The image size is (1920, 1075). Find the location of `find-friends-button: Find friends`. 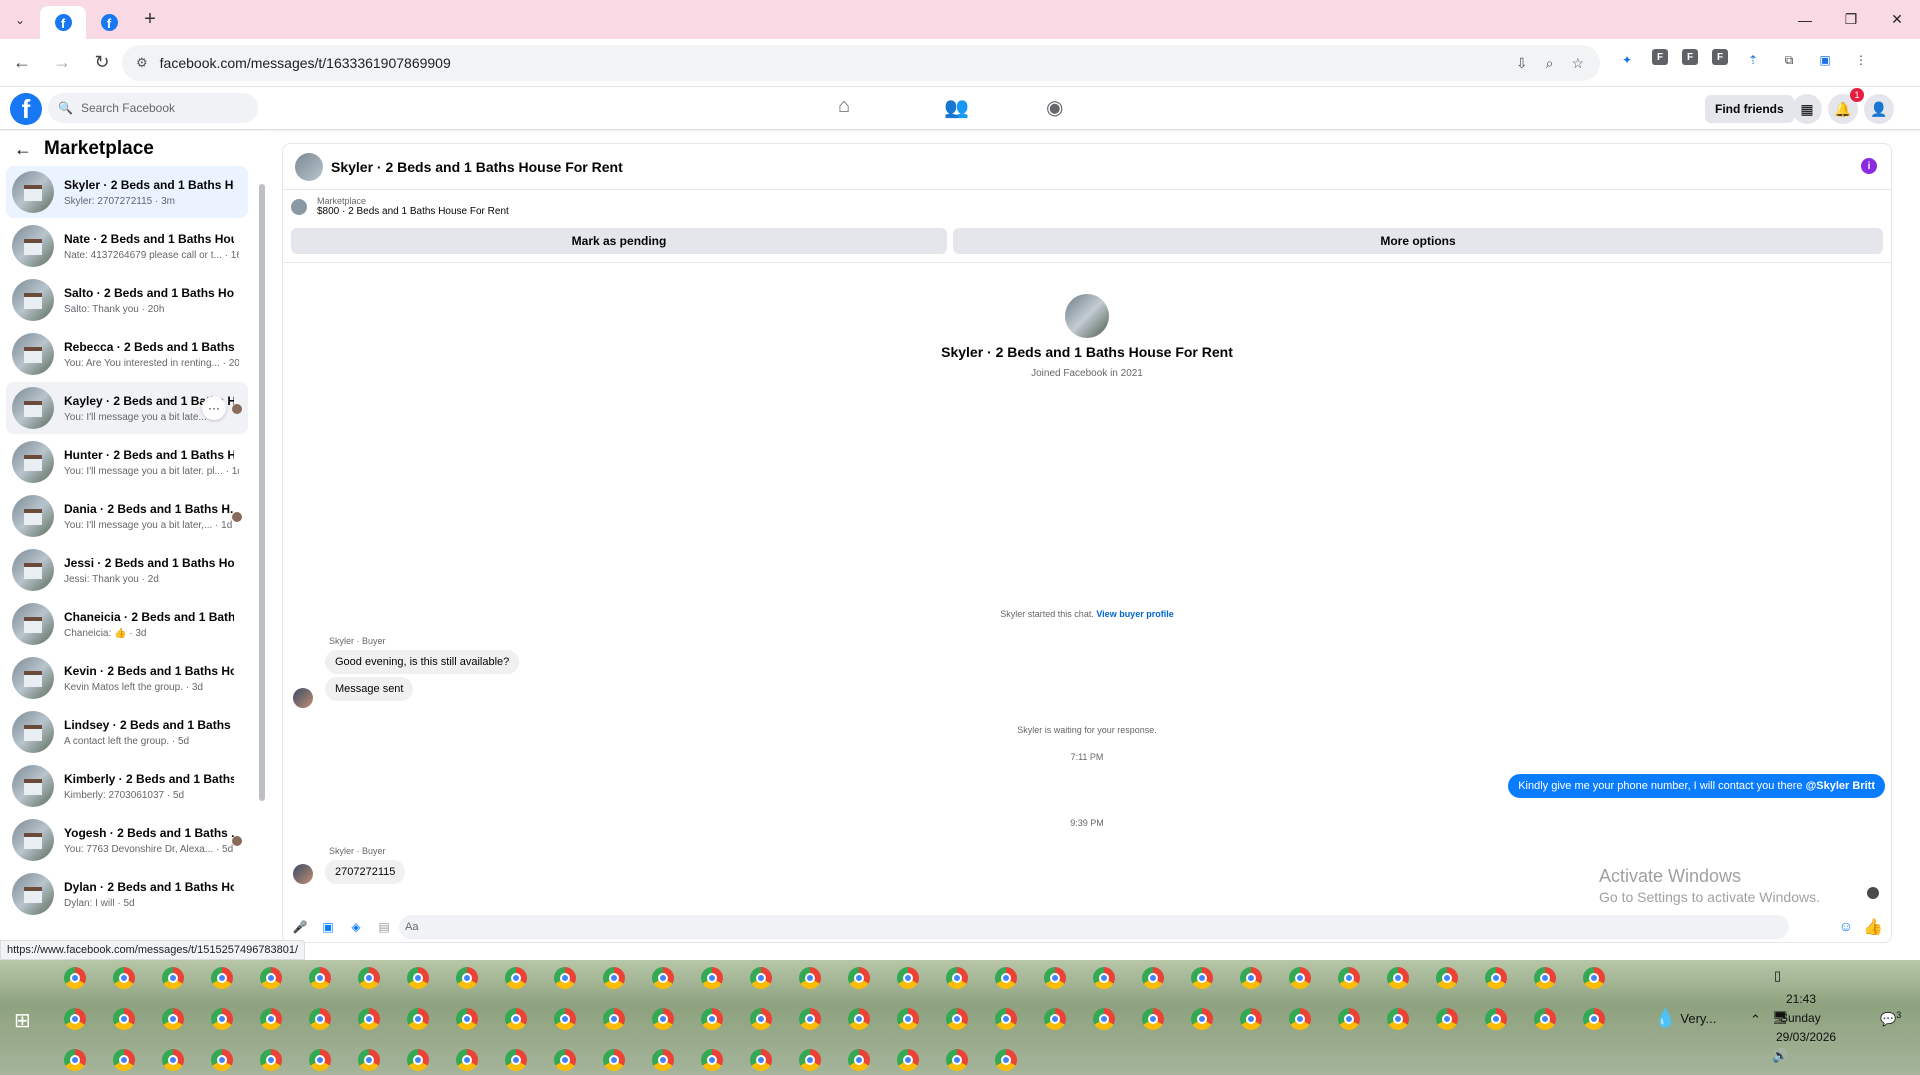

find-friends-button: Find friends is located at coordinates (1749, 109).